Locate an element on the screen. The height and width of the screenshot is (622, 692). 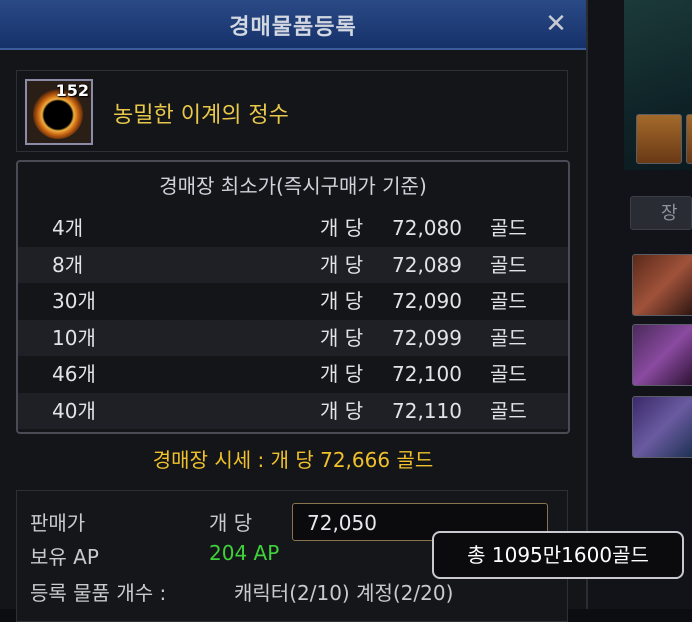
registered-count-label: 등록 물품 개수 : is located at coordinates (98, 593).